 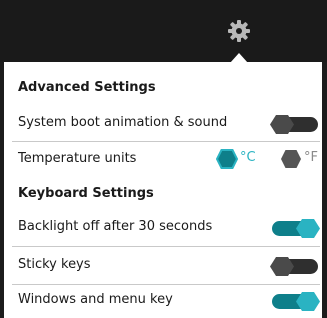 What do you see at coordinates (87, 87) in the screenshot?
I see `advanced-settings-heading: Advanced Settings` at bounding box center [87, 87].